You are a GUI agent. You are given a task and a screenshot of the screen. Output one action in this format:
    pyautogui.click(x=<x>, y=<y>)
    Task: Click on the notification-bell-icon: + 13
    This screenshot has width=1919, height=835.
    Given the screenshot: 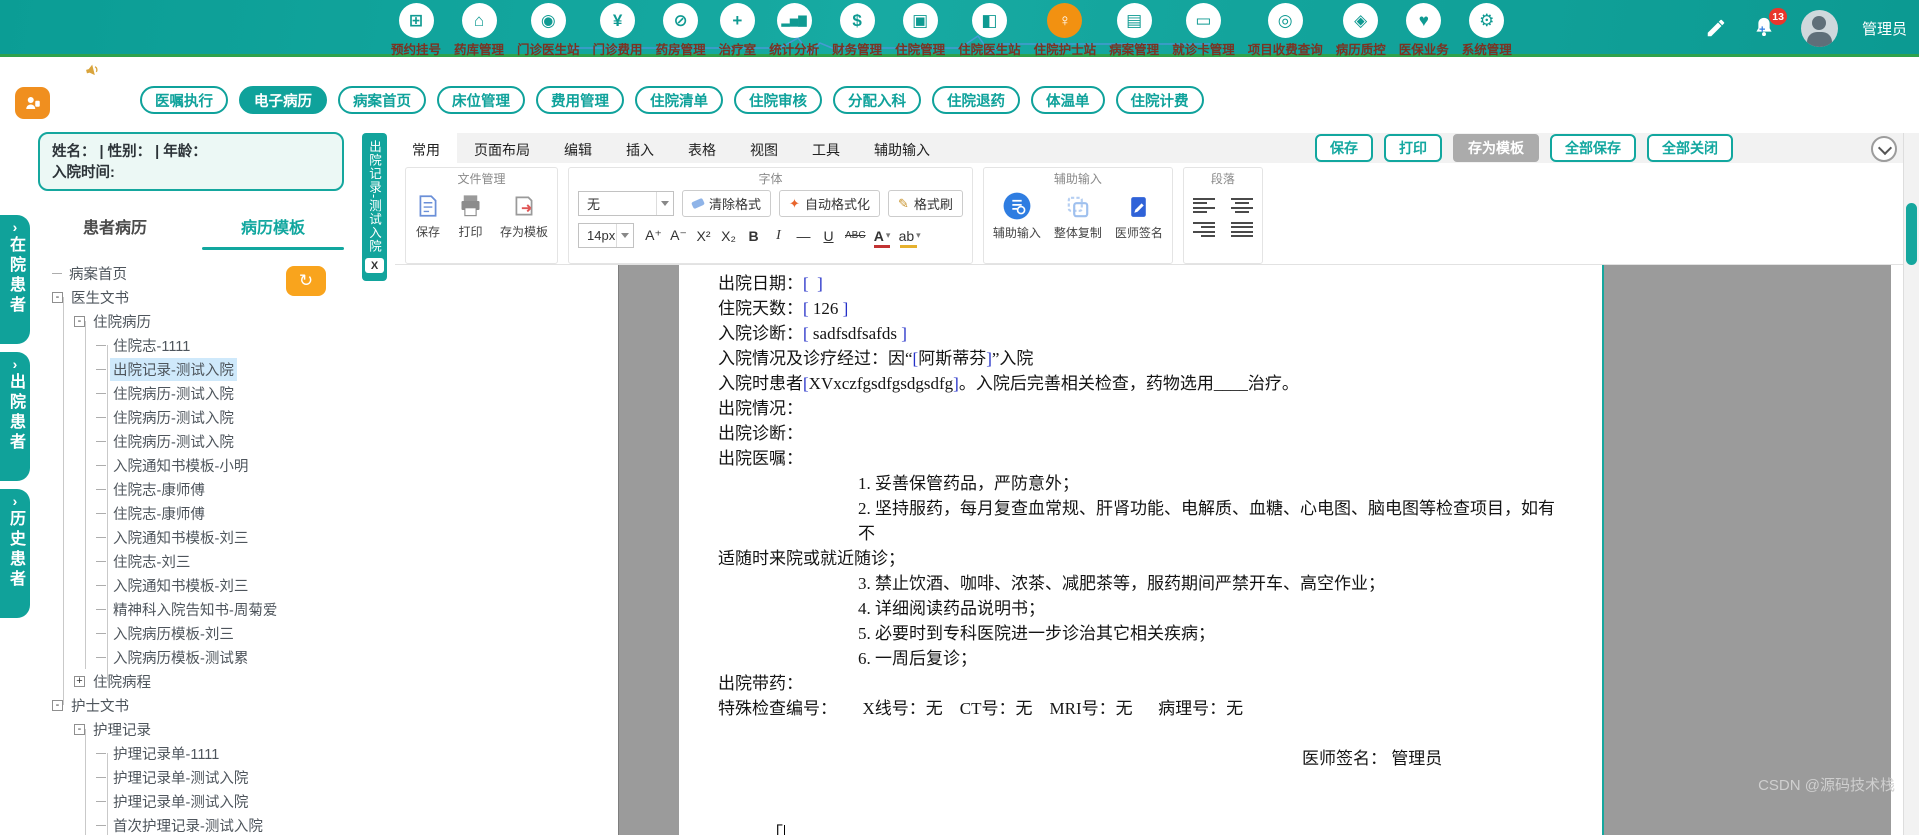 What is the action you would take?
    pyautogui.click(x=1769, y=24)
    